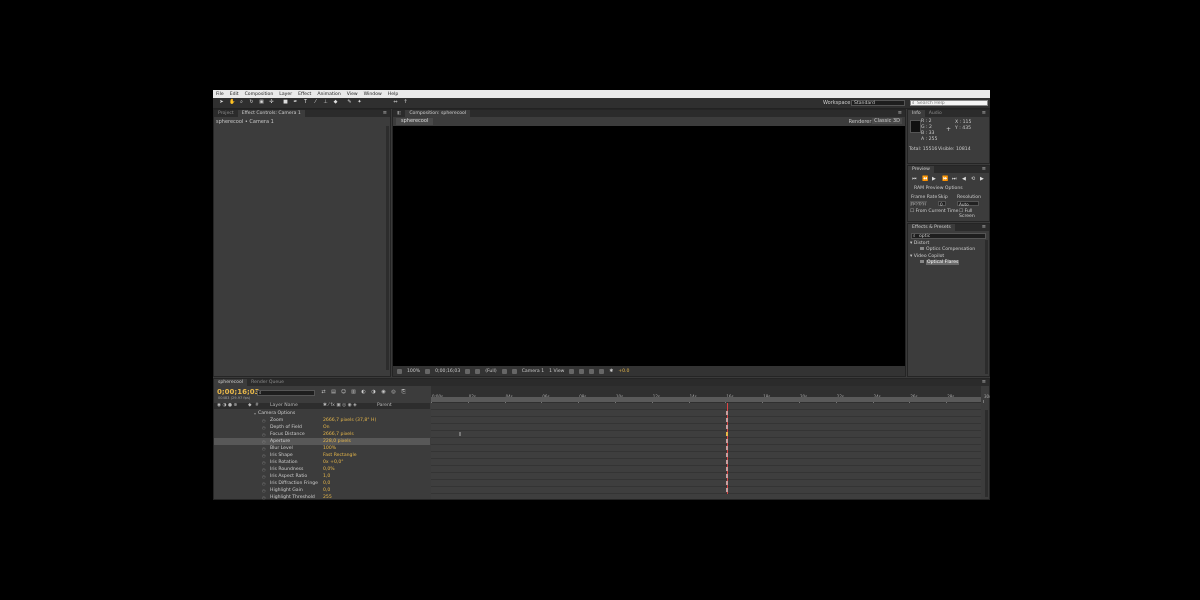 The image size is (1200, 600). What do you see at coordinates (514, 371) in the screenshot?
I see `transparency-grid-icon` at bounding box center [514, 371].